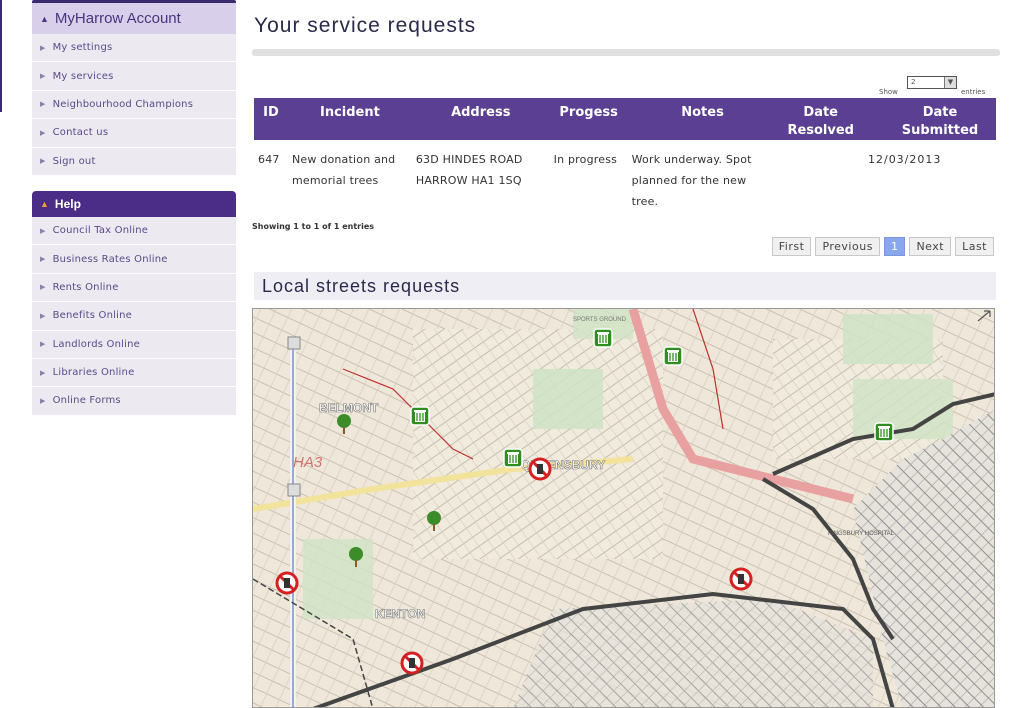 Image resolution: width=1023 pixels, height=708 pixels. What do you see at coordinates (93, 373) in the screenshot?
I see `sidebar-item-label: Libraries Online` at bounding box center [93, 373].